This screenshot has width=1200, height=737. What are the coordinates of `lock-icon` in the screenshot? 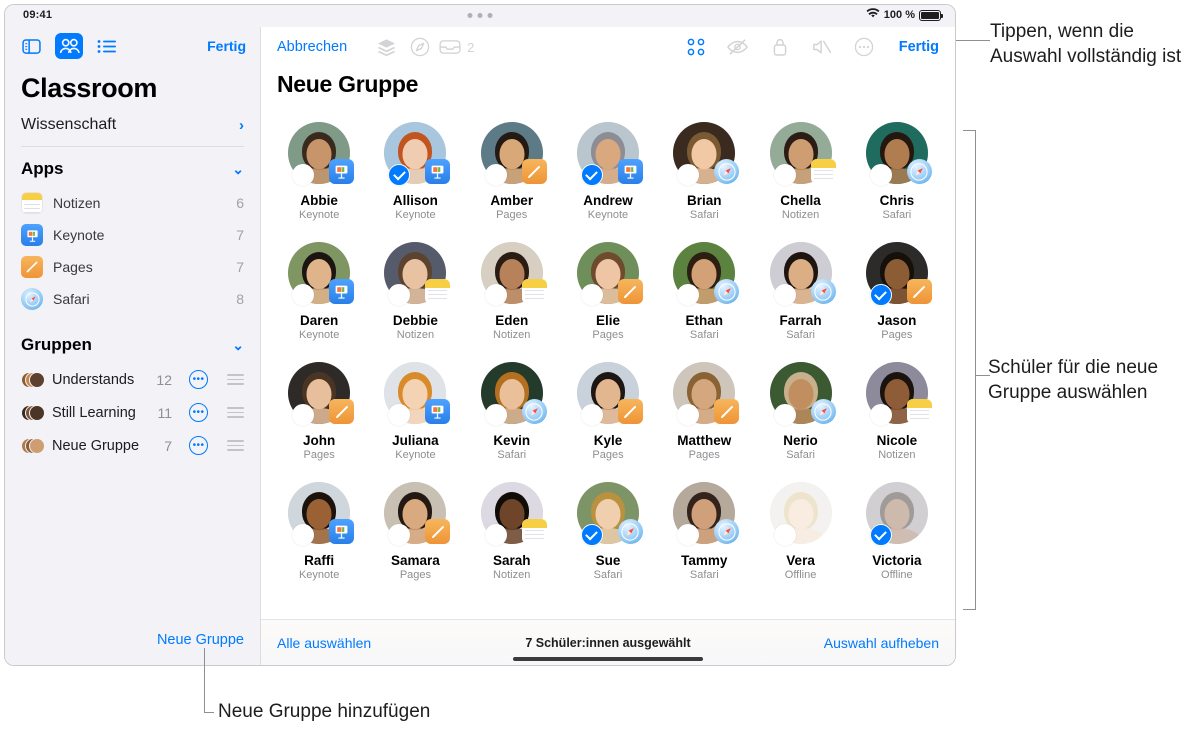 It's located at (780, 47).